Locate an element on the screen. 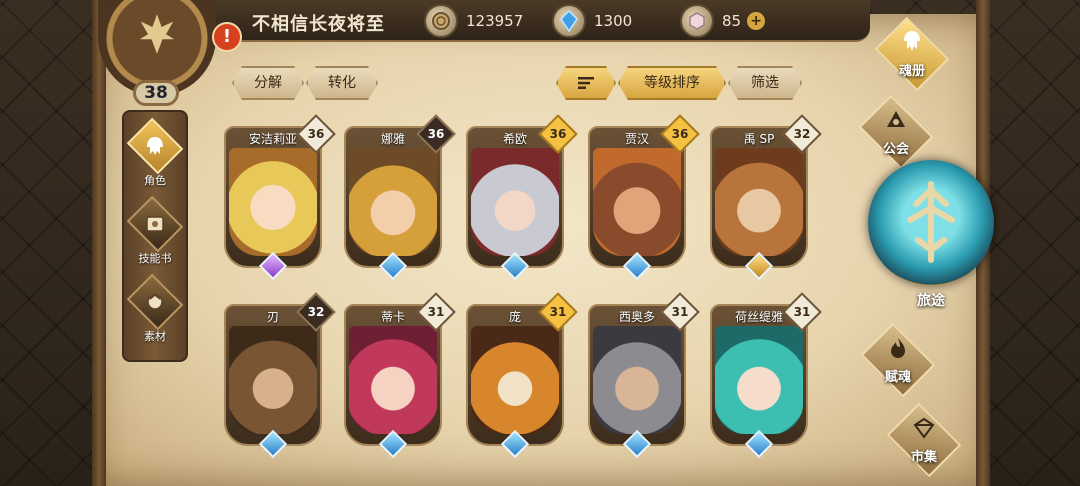 This screenshot has height=486, width=1080. convert-button: 转化 is located at coordinates (342, 83).